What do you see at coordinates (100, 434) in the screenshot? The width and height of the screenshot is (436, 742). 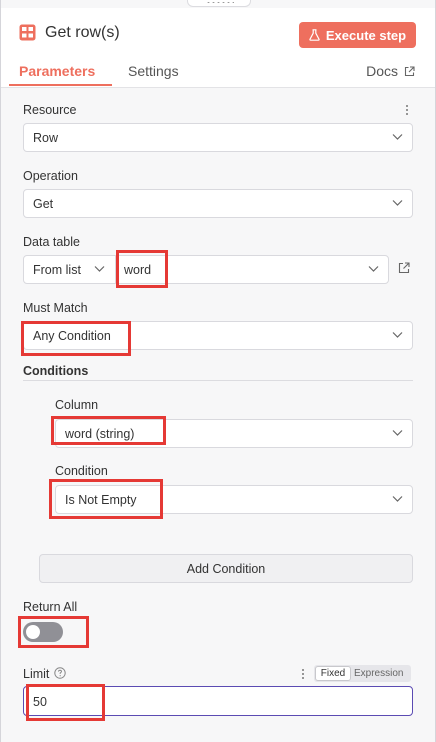 I see `column-value: word (string)` at bounding box center [100, 434].